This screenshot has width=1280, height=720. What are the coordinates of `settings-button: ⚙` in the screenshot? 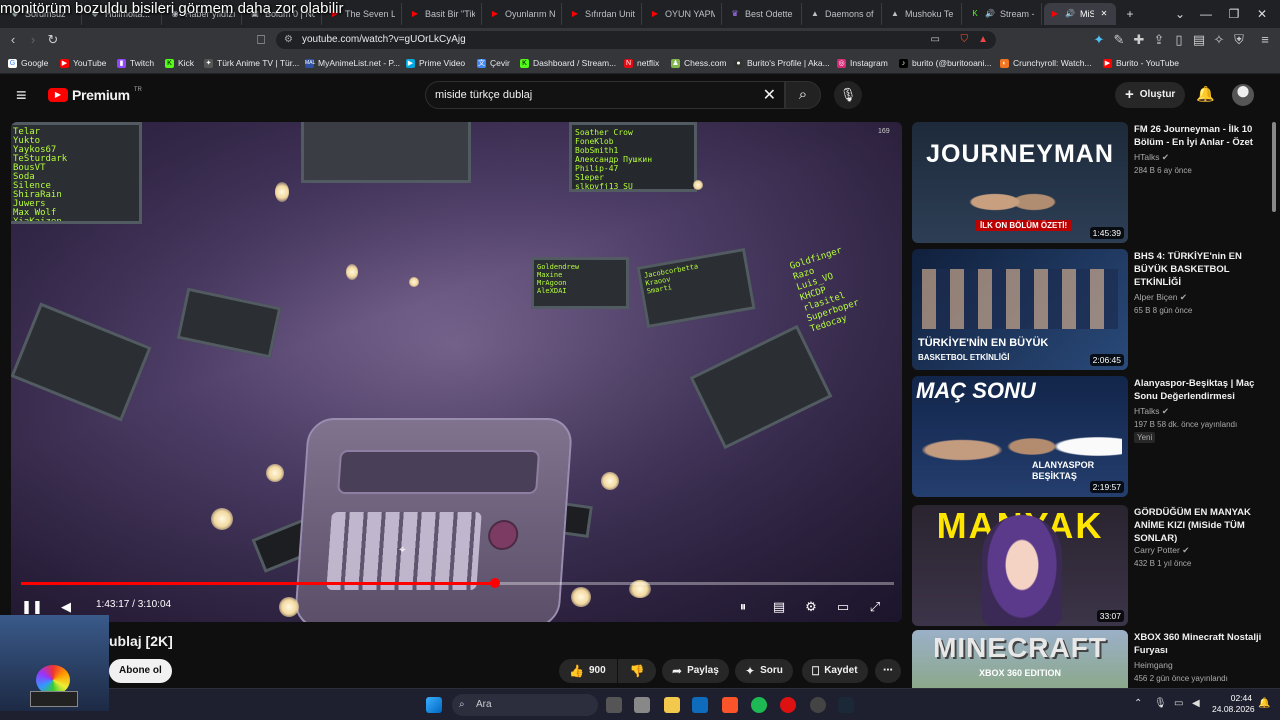 It's located at (811, 607).